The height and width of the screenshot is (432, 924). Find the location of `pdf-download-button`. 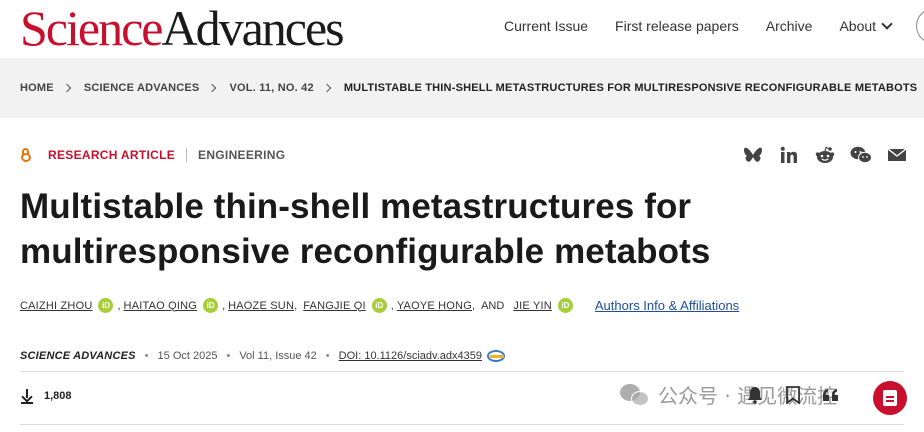

pdf-download-button is located at coordinates (890, 398).